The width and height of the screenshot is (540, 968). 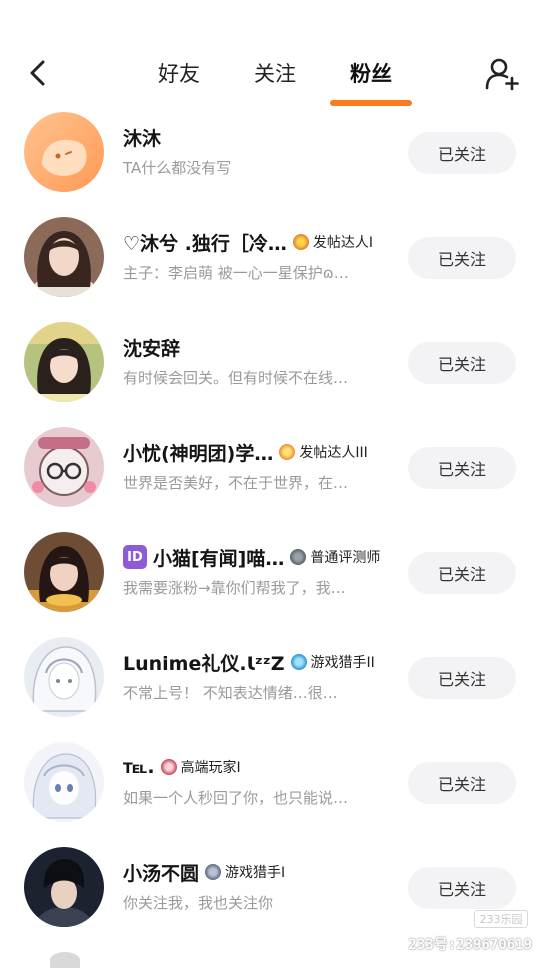 I want to click on level-badge: 发帖达人I, so click(x=333, y=242).